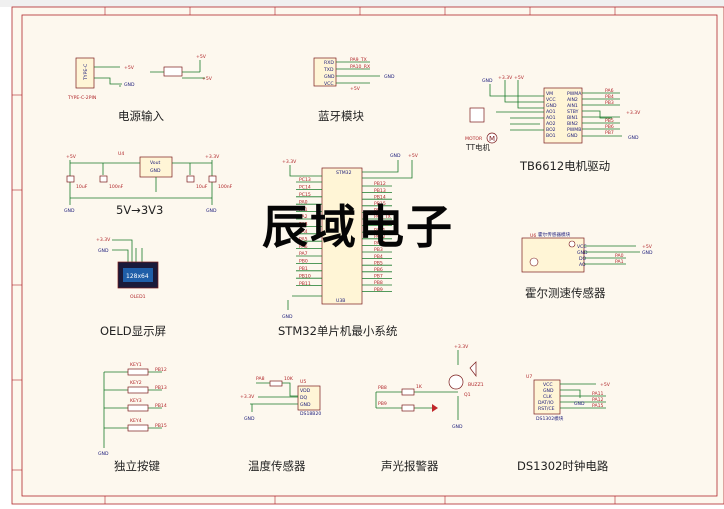 The height and width of the screenshot is (509, 724). Describe the element at coordinates (362, 3) in the screenshot. I see `toolbar-strip` at that location.